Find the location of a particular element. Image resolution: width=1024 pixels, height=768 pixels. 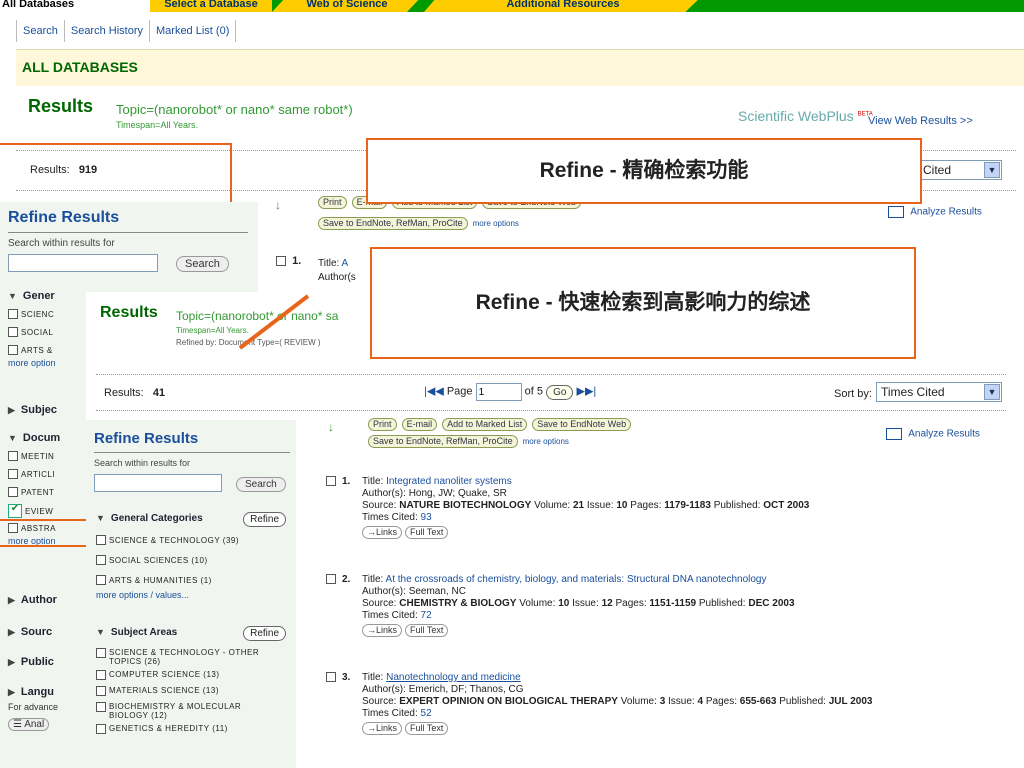

callout-pointer is located at coordinates (274, 322).